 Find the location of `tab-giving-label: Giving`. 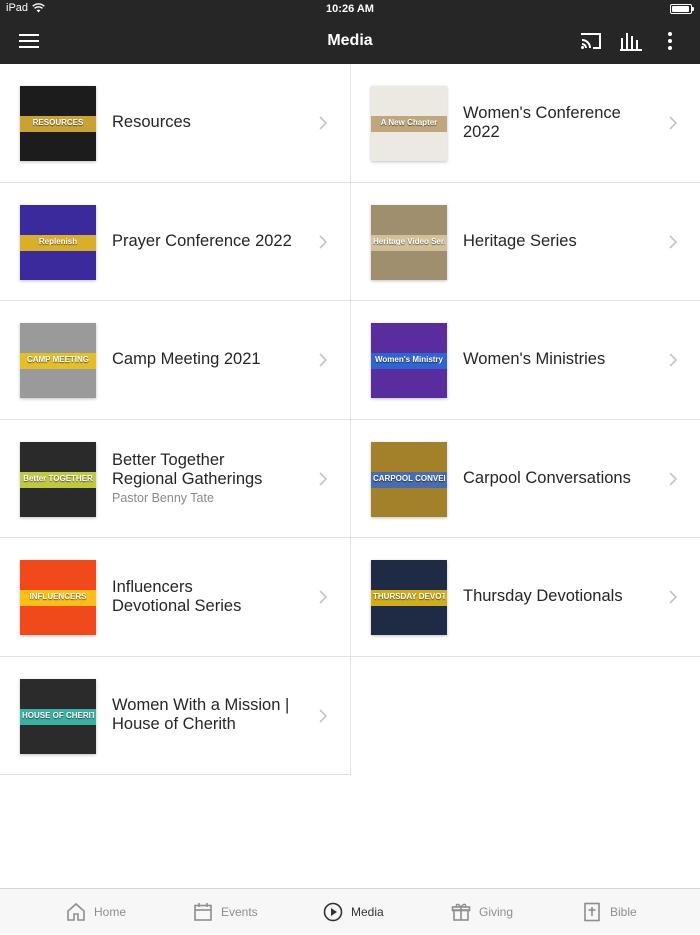

tab-giving-label: Giving is located at coordinates (496, 912).